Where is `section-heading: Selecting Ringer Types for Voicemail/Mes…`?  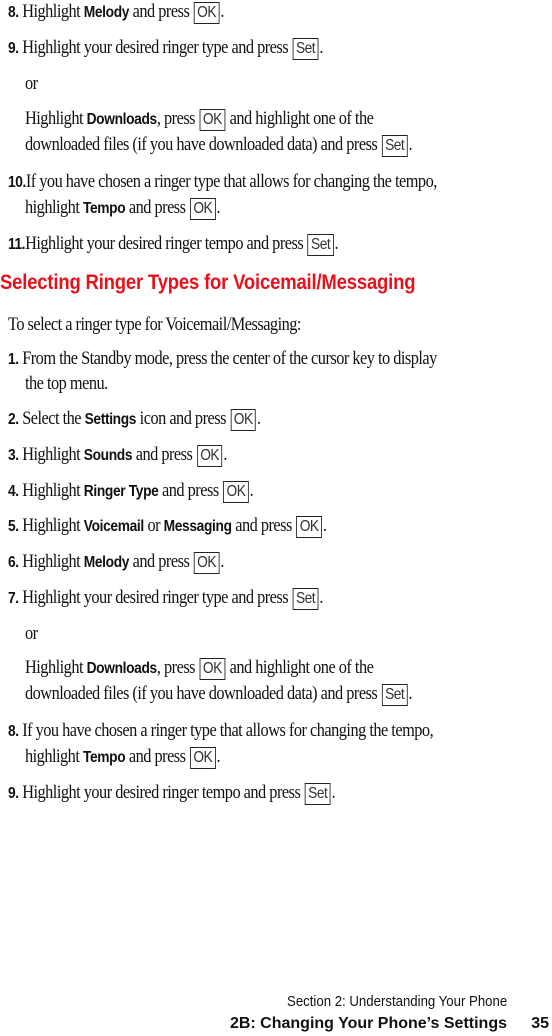 section-heading: Selecting Ringer Types for Voicemail/Mes… is located at coordinates (208, 282).